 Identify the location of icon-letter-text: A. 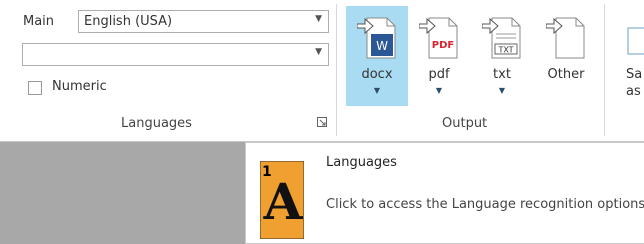
(283, 201).